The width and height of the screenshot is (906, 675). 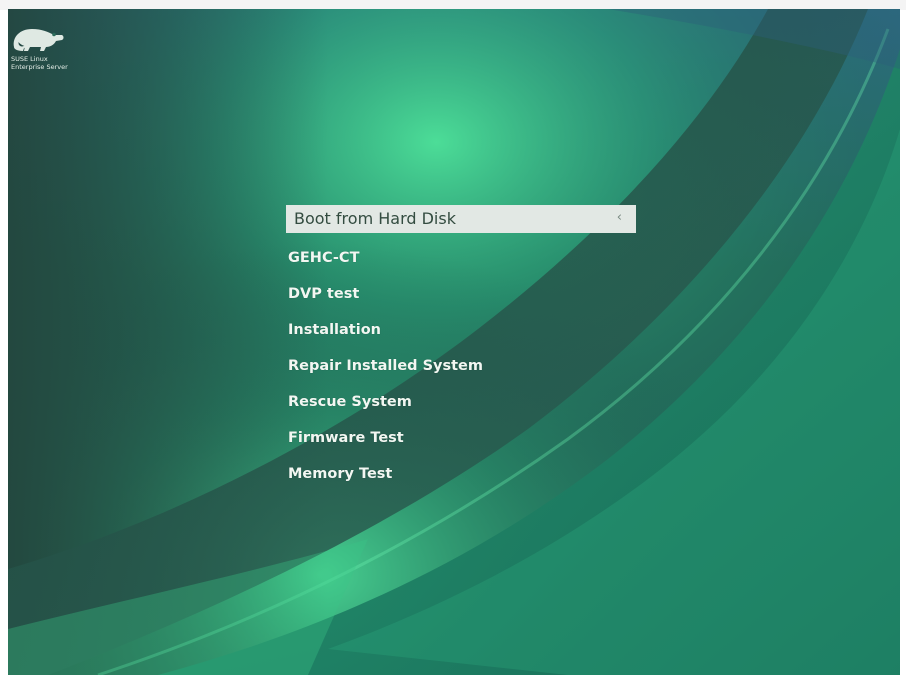 What do you see at coordinates (350, 402) in the screenshot?
I see `menu-item-label: Rescue System` at bounding box center [350, 402].